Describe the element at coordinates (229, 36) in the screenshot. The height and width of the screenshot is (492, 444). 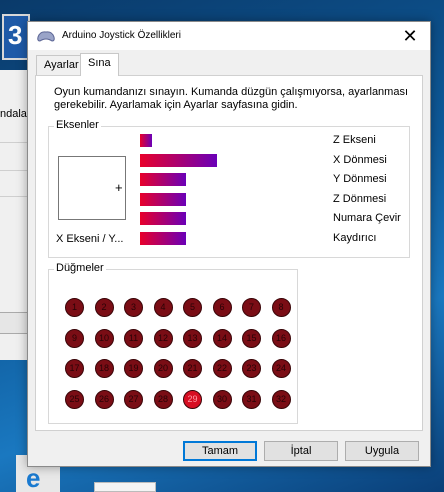
I see `title-bar: Arduino Joystick Özellikleri ✕` at that location.